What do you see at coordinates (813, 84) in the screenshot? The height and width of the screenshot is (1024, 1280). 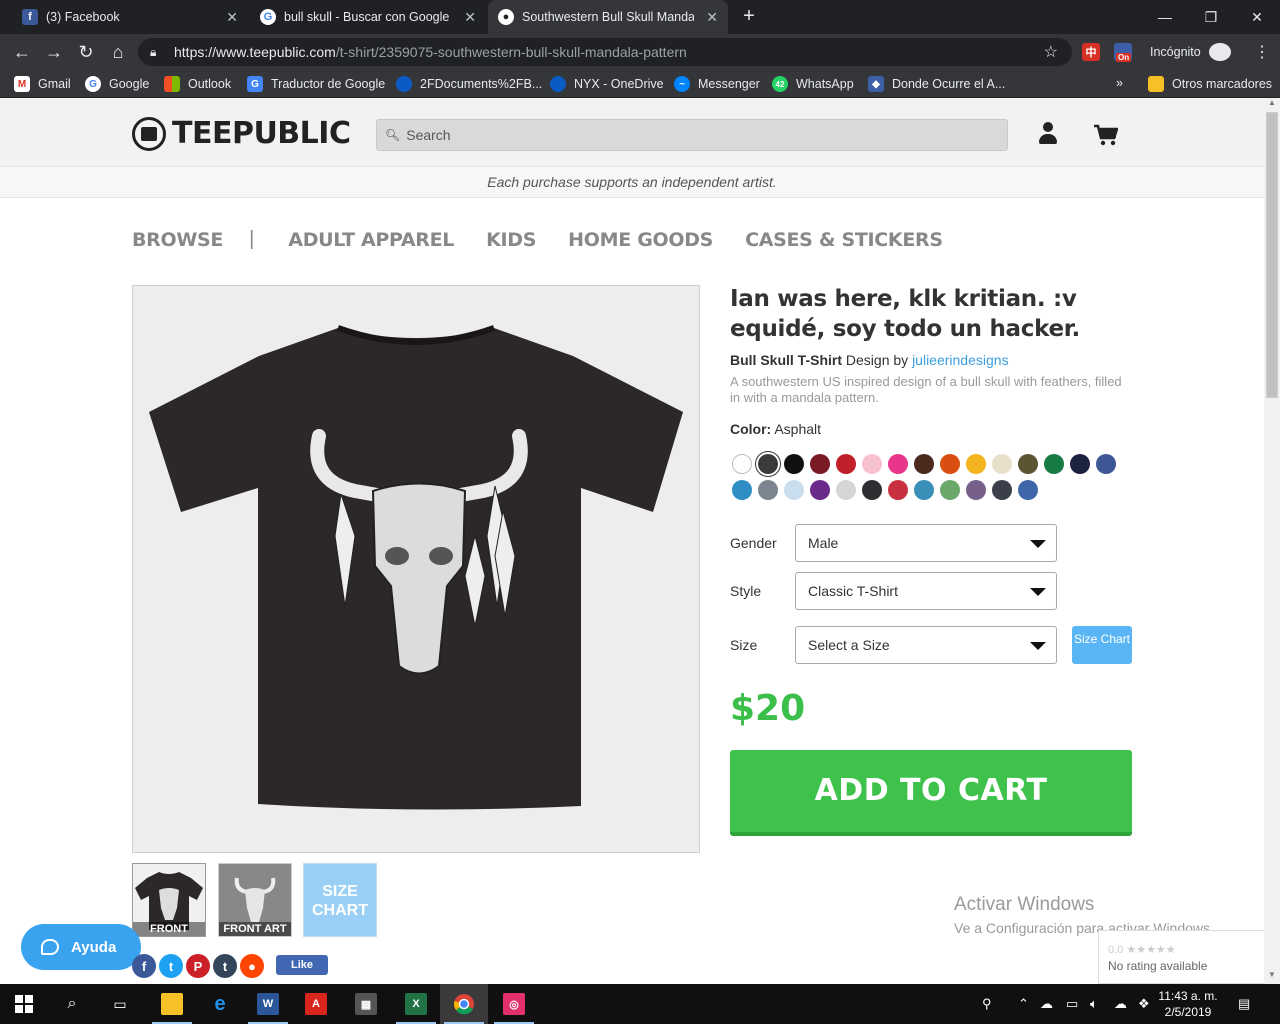 I see `bookmark-whatsapp: 42 WhatsApp` at bounding box center [813, 84].